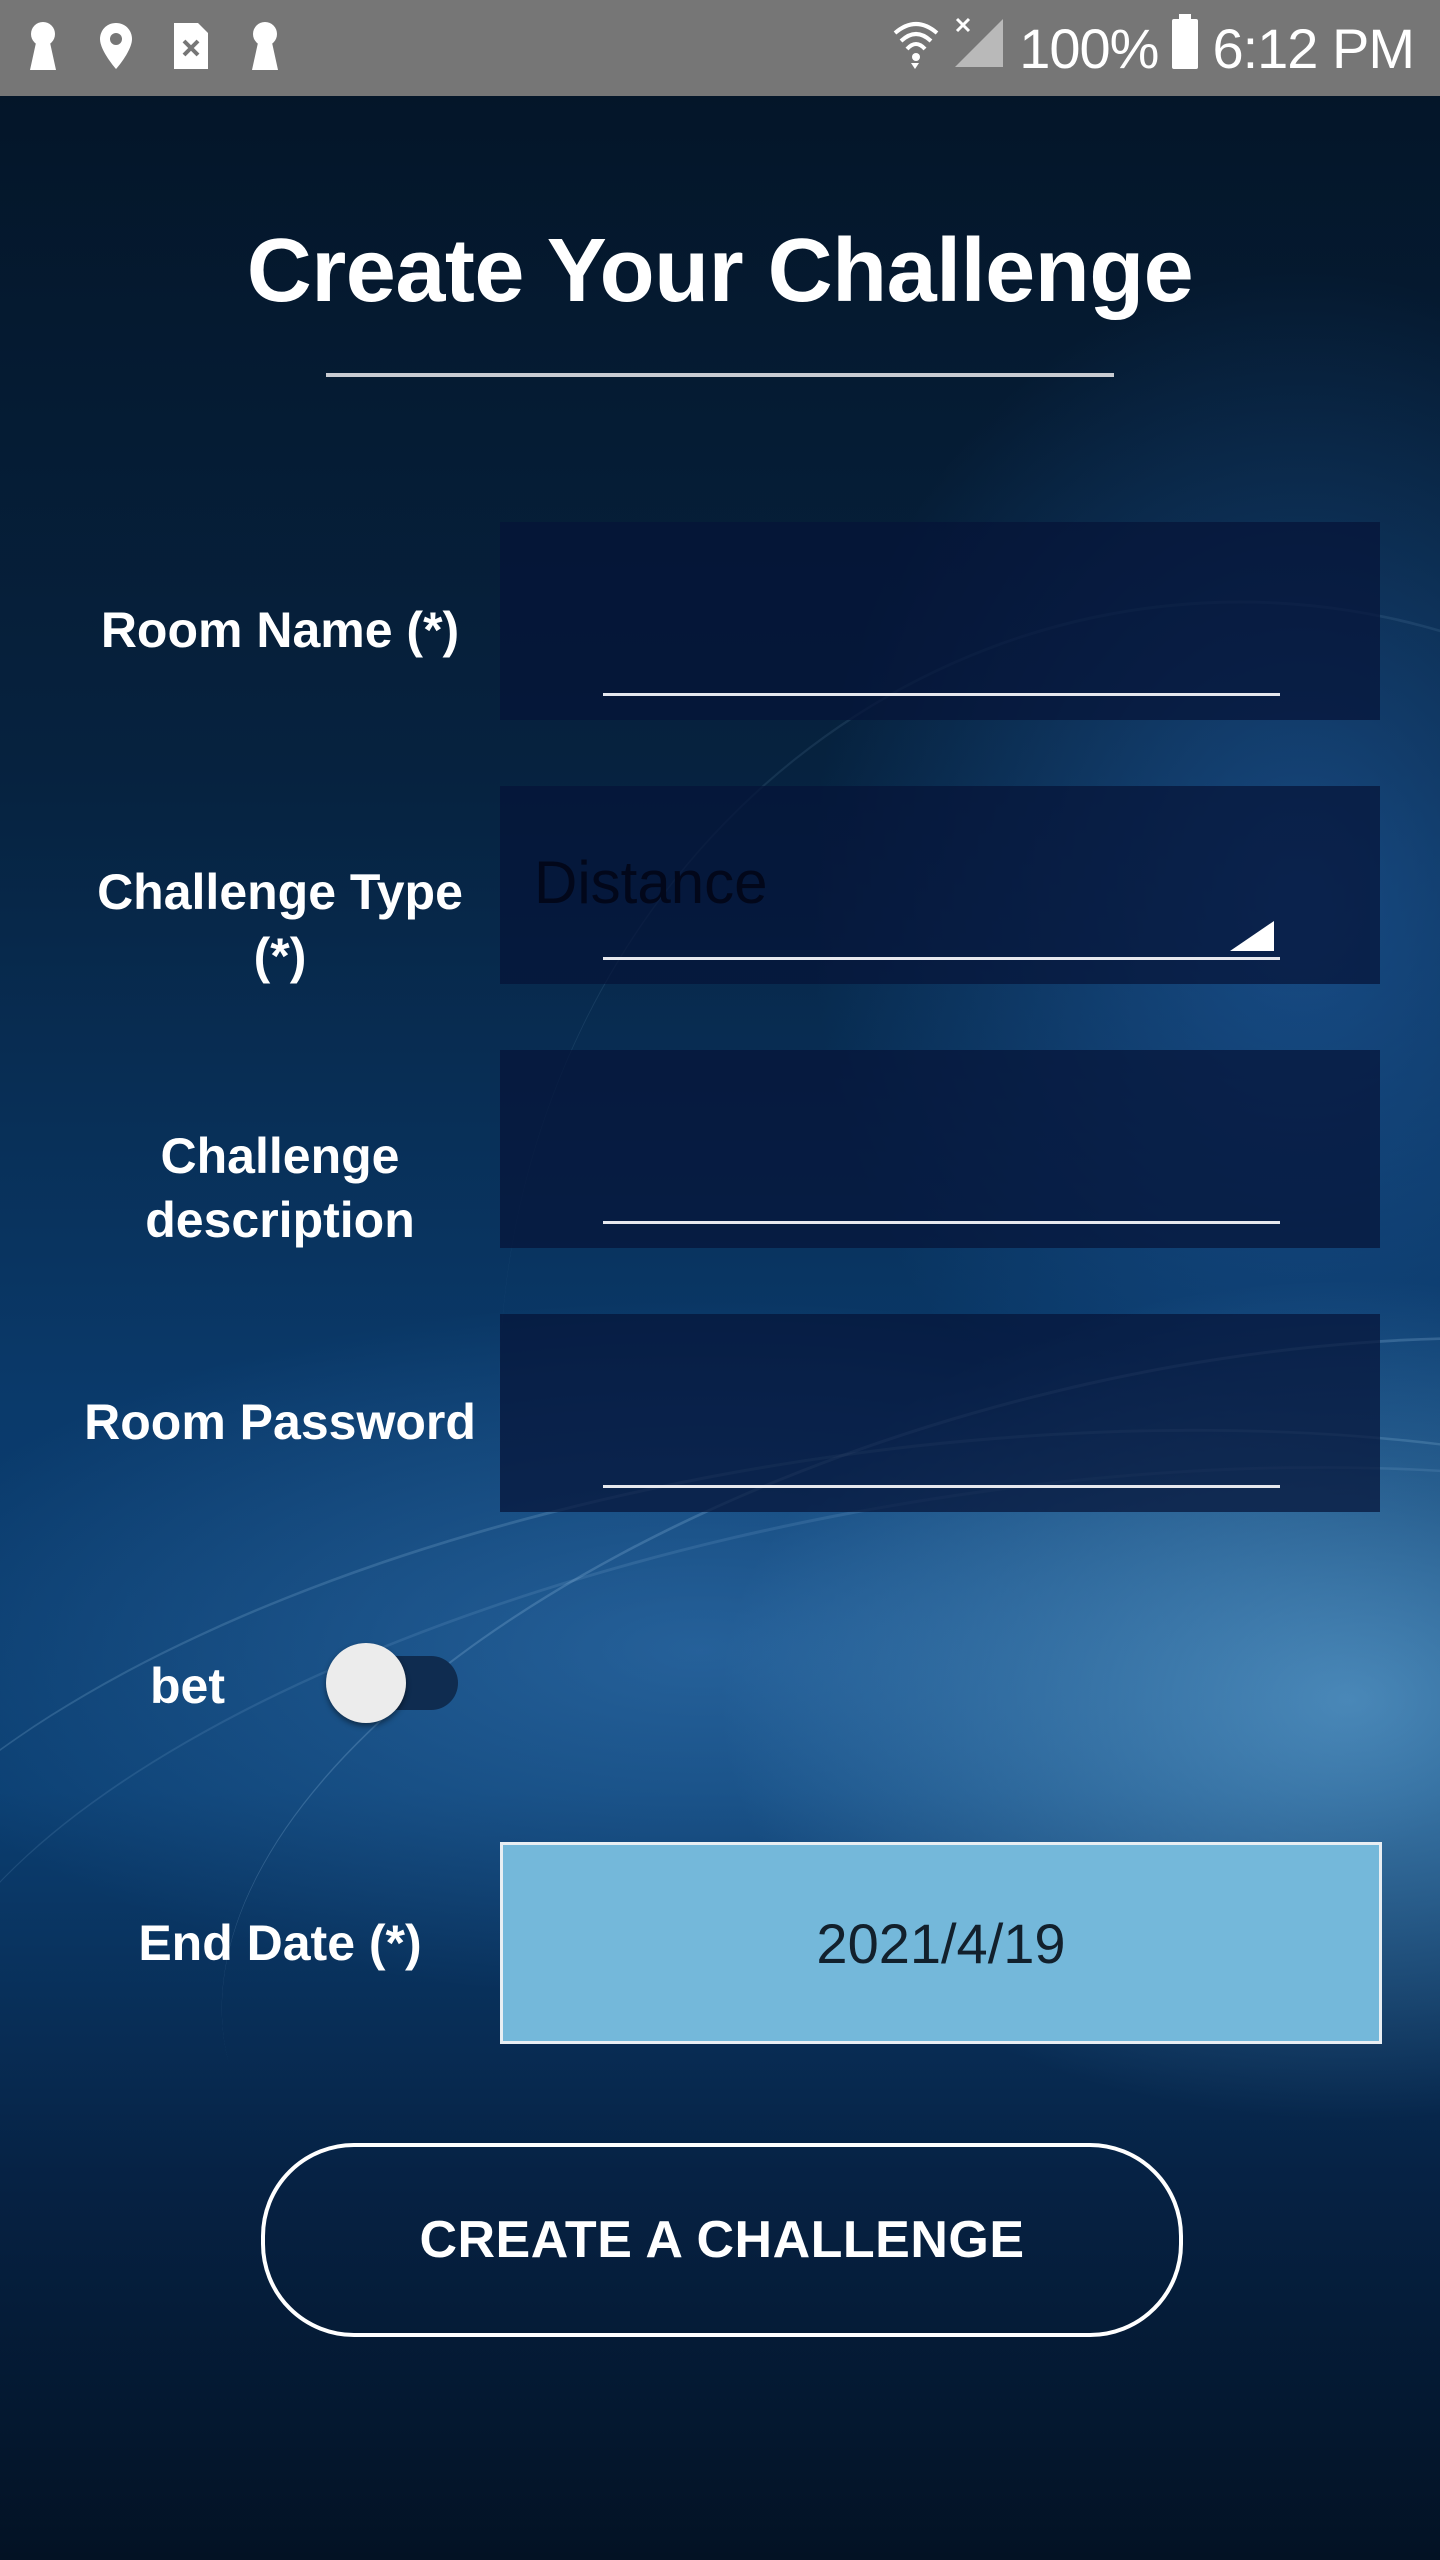 This screenshot has width=1440, height=2560. Describe the element at coordinates (941, 1222) in the screenshot. I see `description-underline` at that location.